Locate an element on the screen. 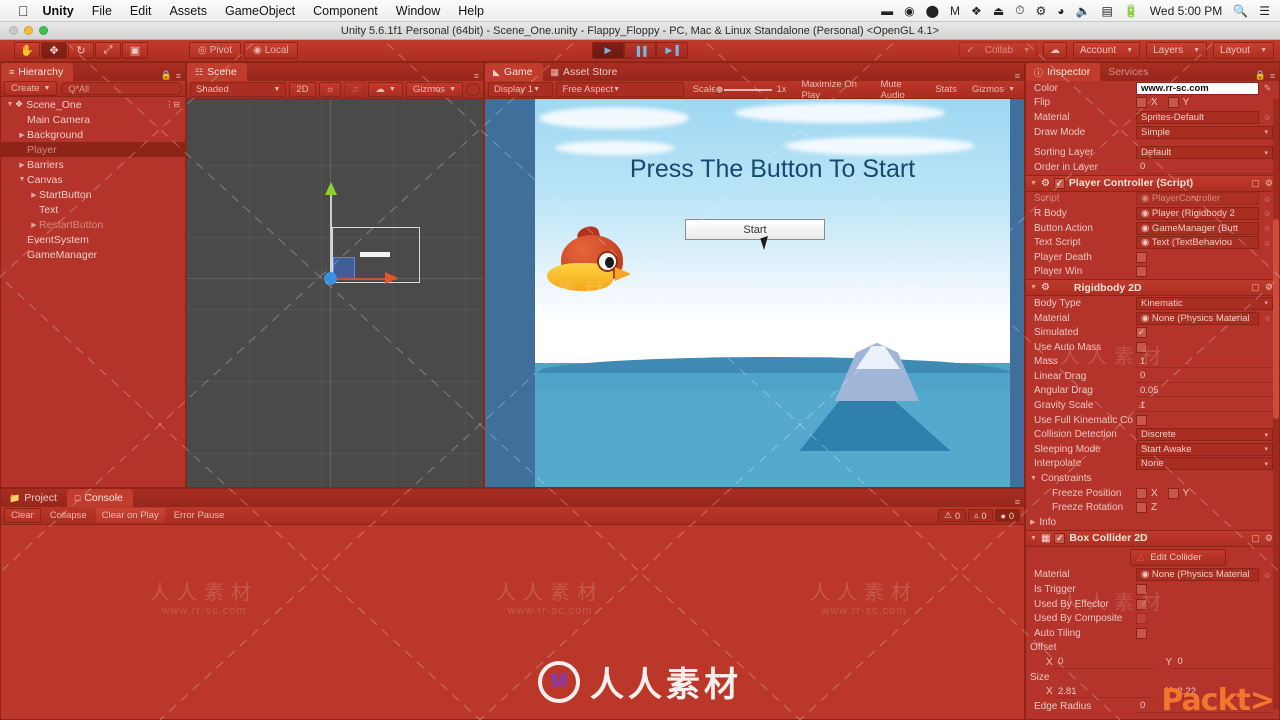 Image resolution: width=1280 pixels, height=720 pixels. button-action-row: Button Action ◉ GameManager (Butt ○ is located at coordinates (1152, 228).